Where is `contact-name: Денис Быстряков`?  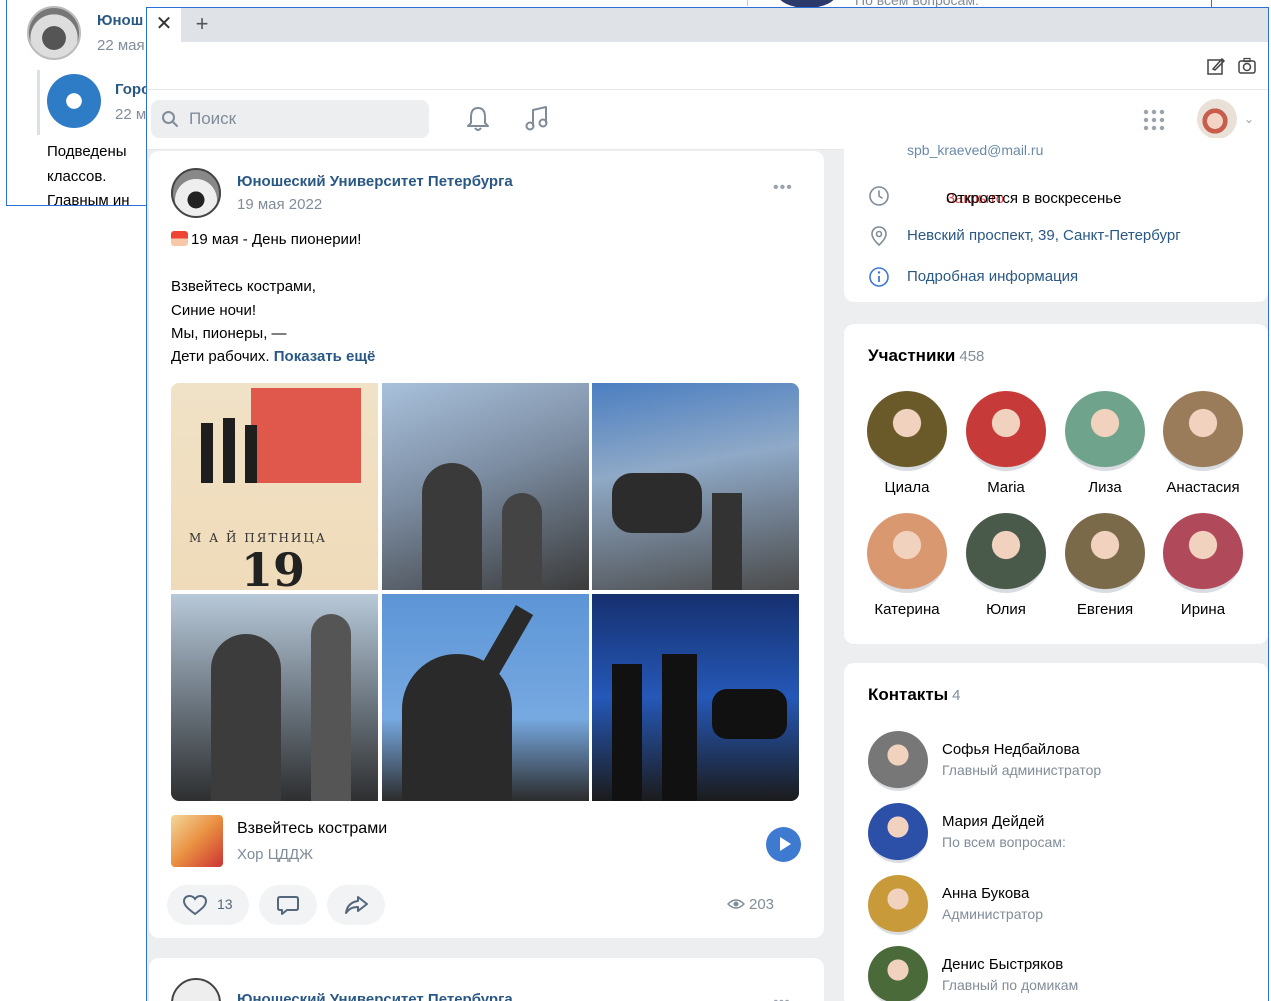 contact-name: Денис Быстряков is located at coordinates (1002, 964).